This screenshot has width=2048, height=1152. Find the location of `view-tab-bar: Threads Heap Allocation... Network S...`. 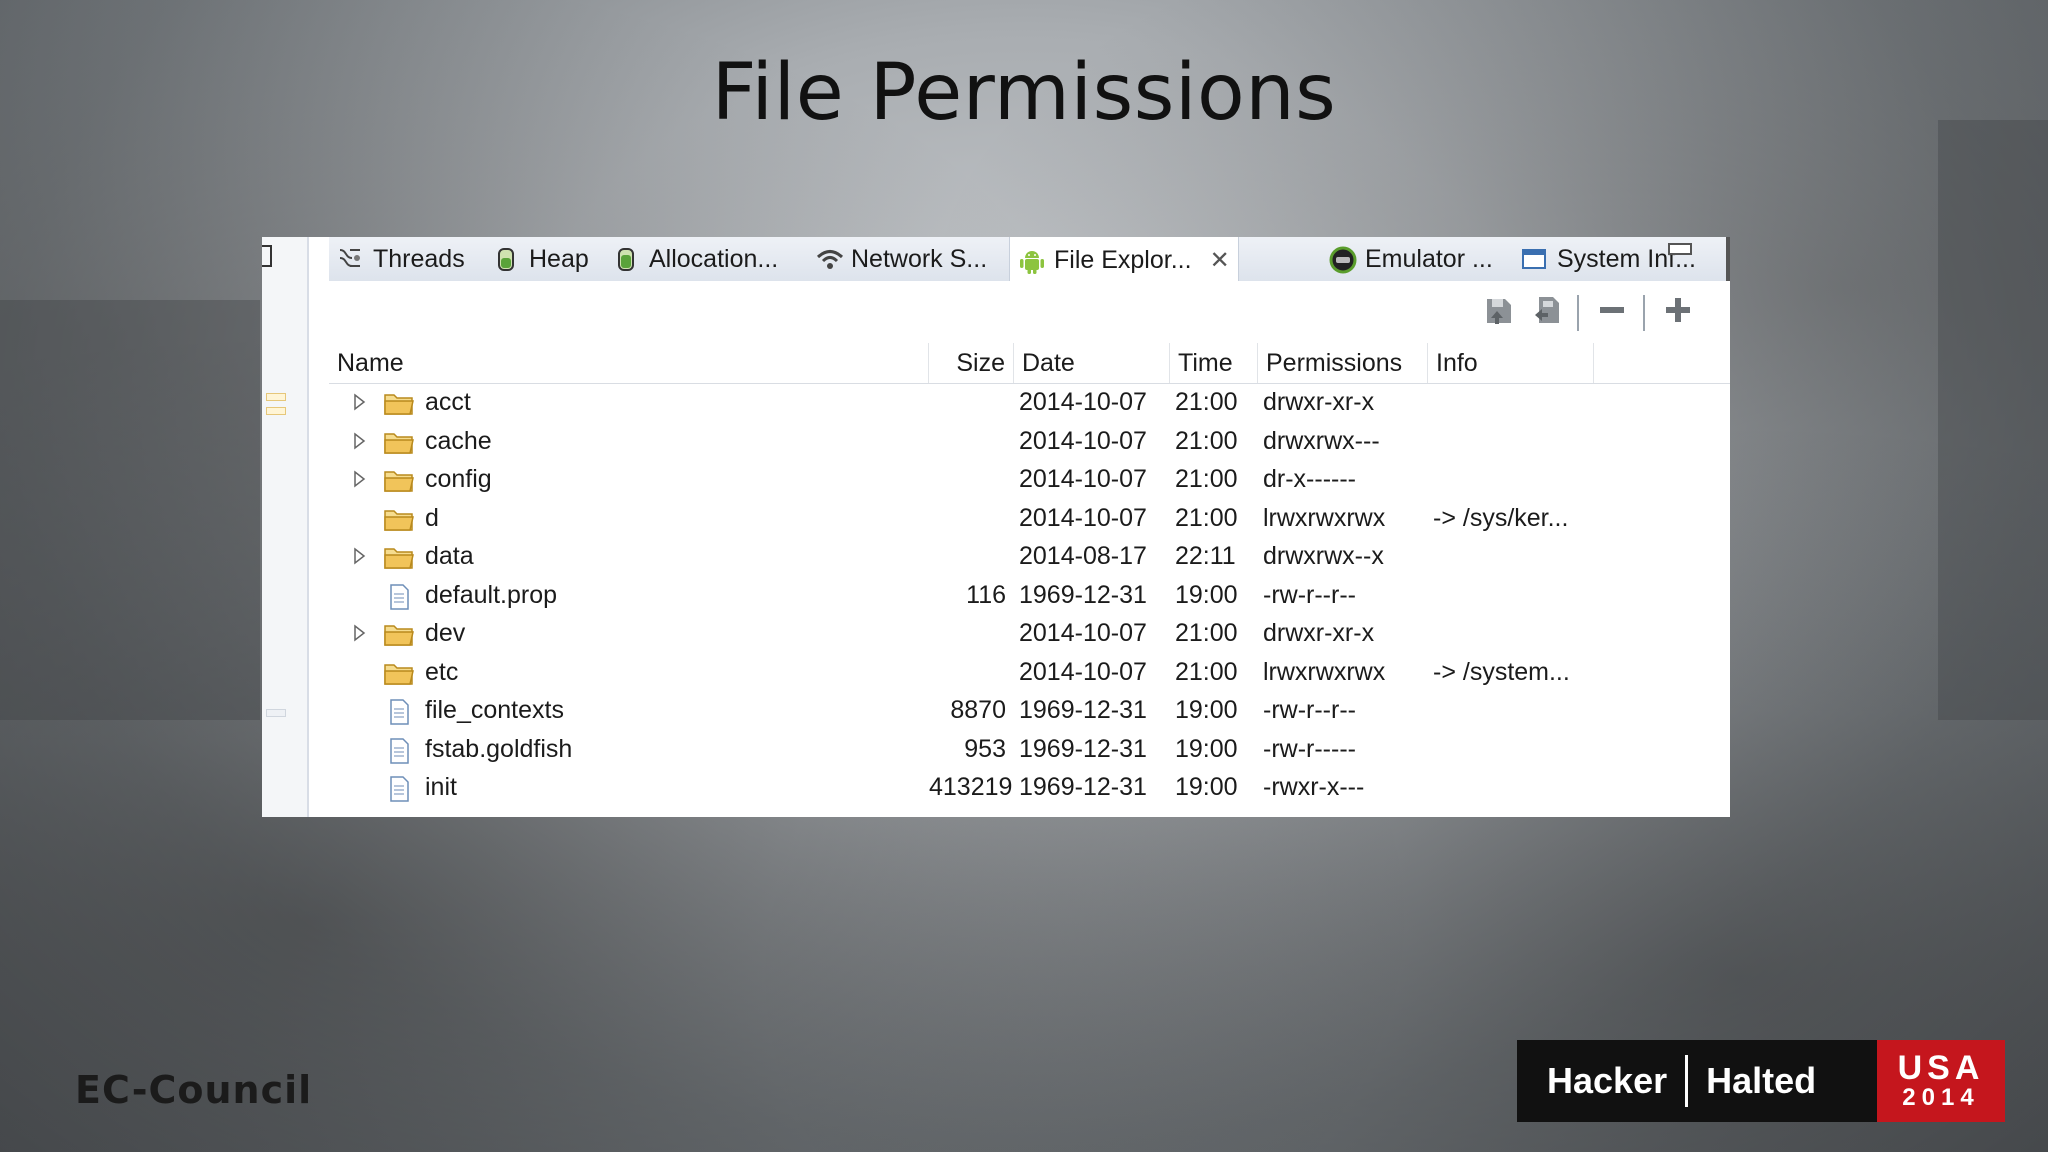

view-tab-bar: Threads Heap Allocation... Network S... is located at coordinates (1029, 260).